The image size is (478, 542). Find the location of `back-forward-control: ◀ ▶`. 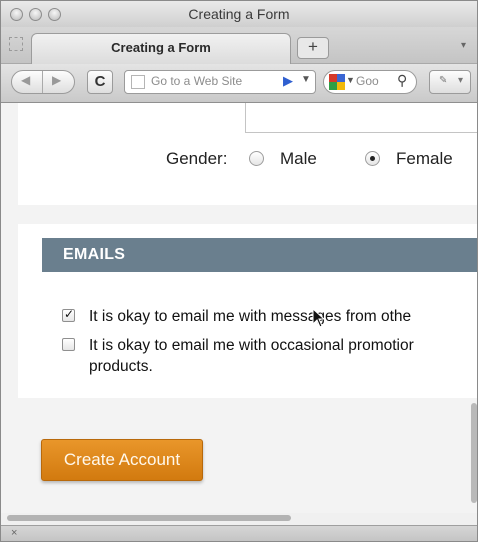

back-forward-control: ◀ ▶ is located at coordinates (43, 82).